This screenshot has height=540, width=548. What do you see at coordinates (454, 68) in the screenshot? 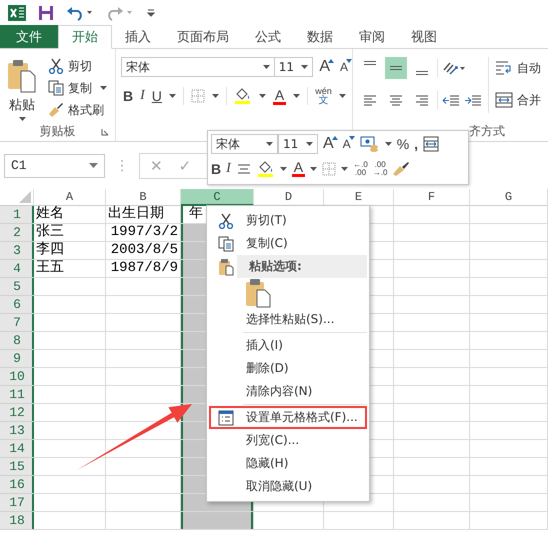
I see `text-orientation-icon` at bounding box center [454, 68].